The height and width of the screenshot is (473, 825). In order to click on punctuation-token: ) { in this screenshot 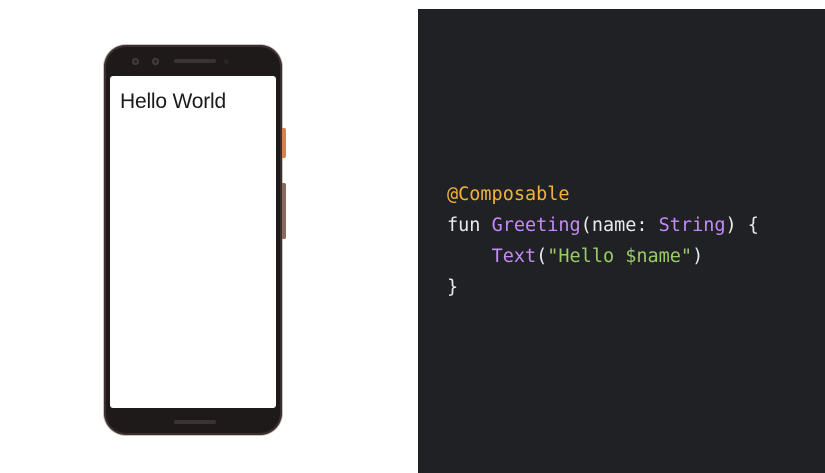, I will do `click(742, 225)`.